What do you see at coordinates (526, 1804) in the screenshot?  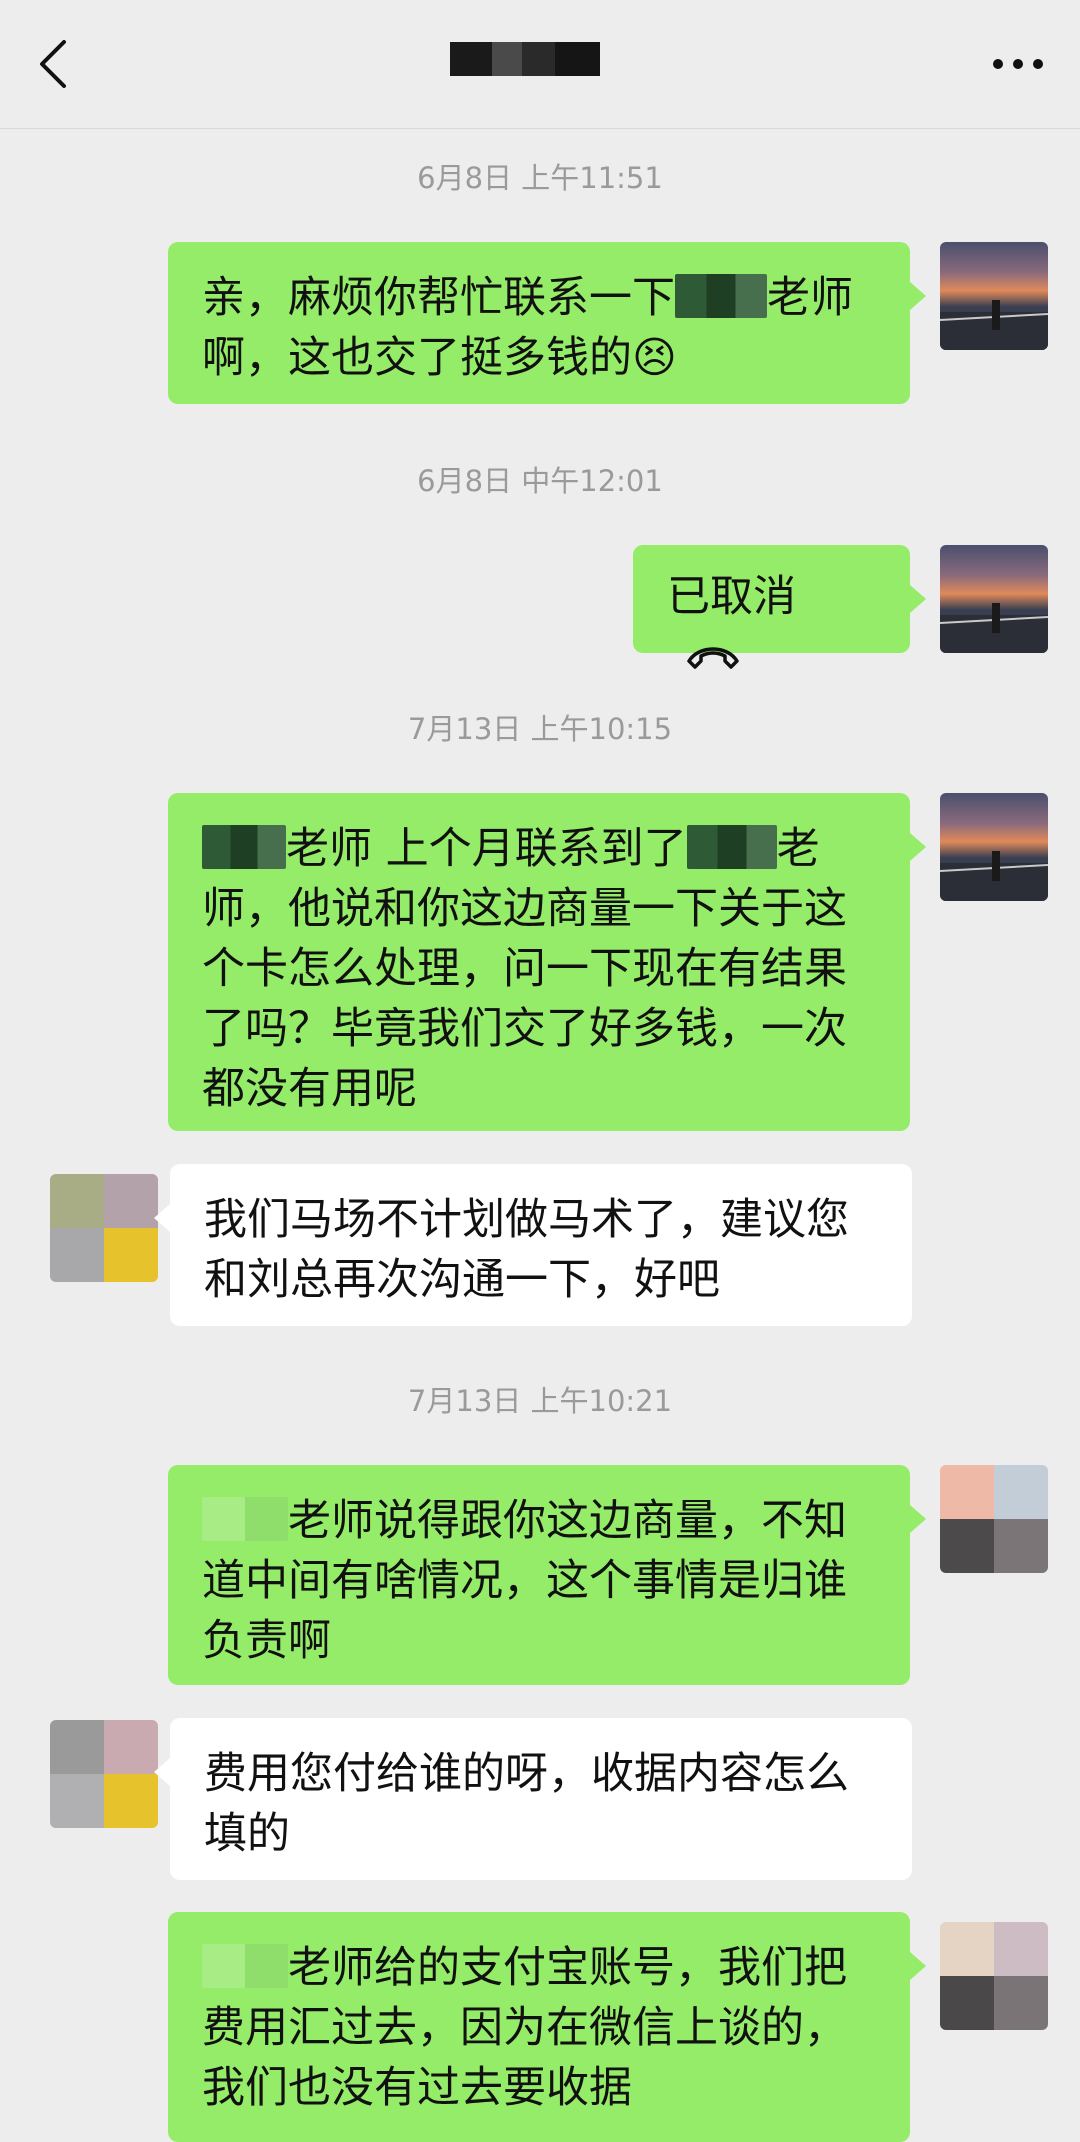 I see `message-text: 费用您付给谁的呀，收据内容怎么填的` at bounding box center [526, 1804].